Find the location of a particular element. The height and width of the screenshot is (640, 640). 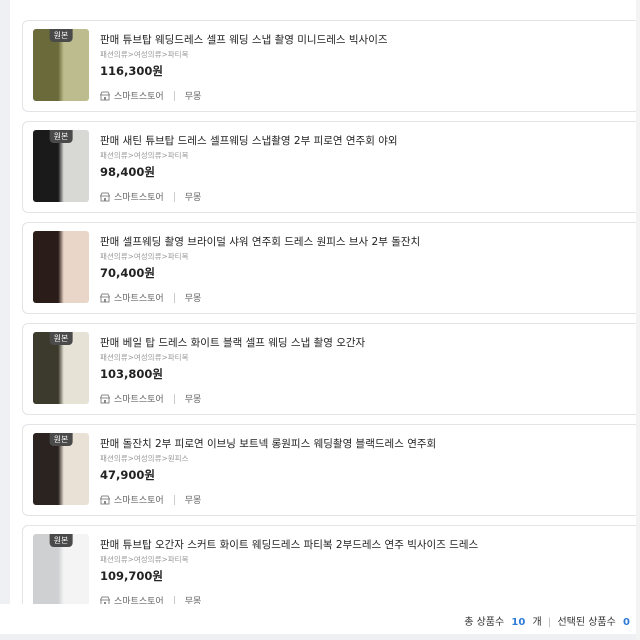

product-price: 47,900원 is located at coordinates (127, 475).